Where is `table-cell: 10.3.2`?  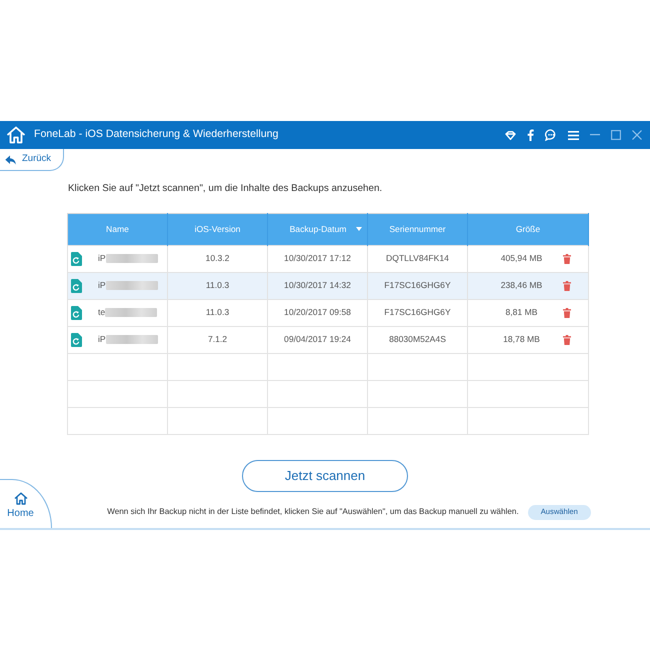 table-cell: 10.3.2 is located at coordinates (218, 258).